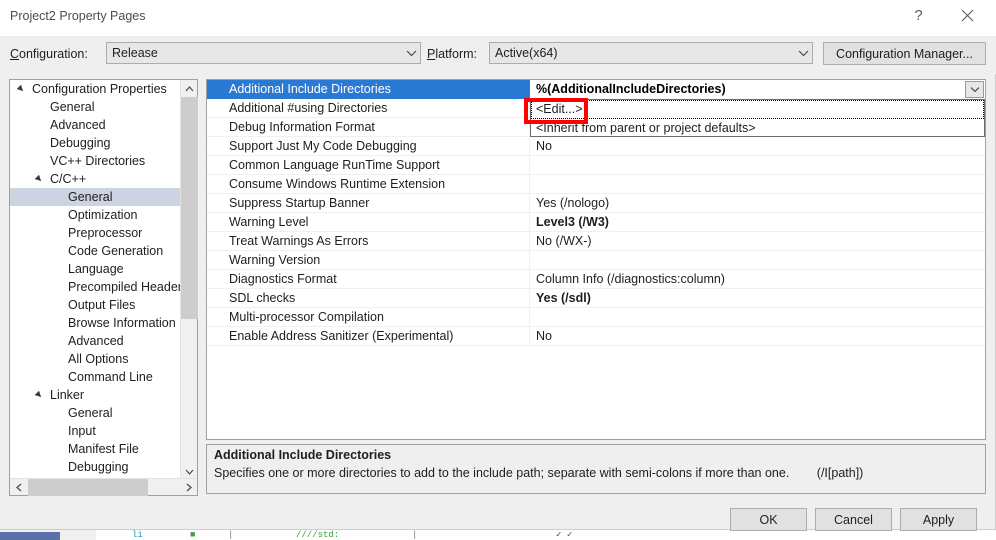 The image size is (996, 540). What do you see at coordinates (318, 535) in the screenshot?
I see `code-token: ////std:` at bounding box center [318, 535].